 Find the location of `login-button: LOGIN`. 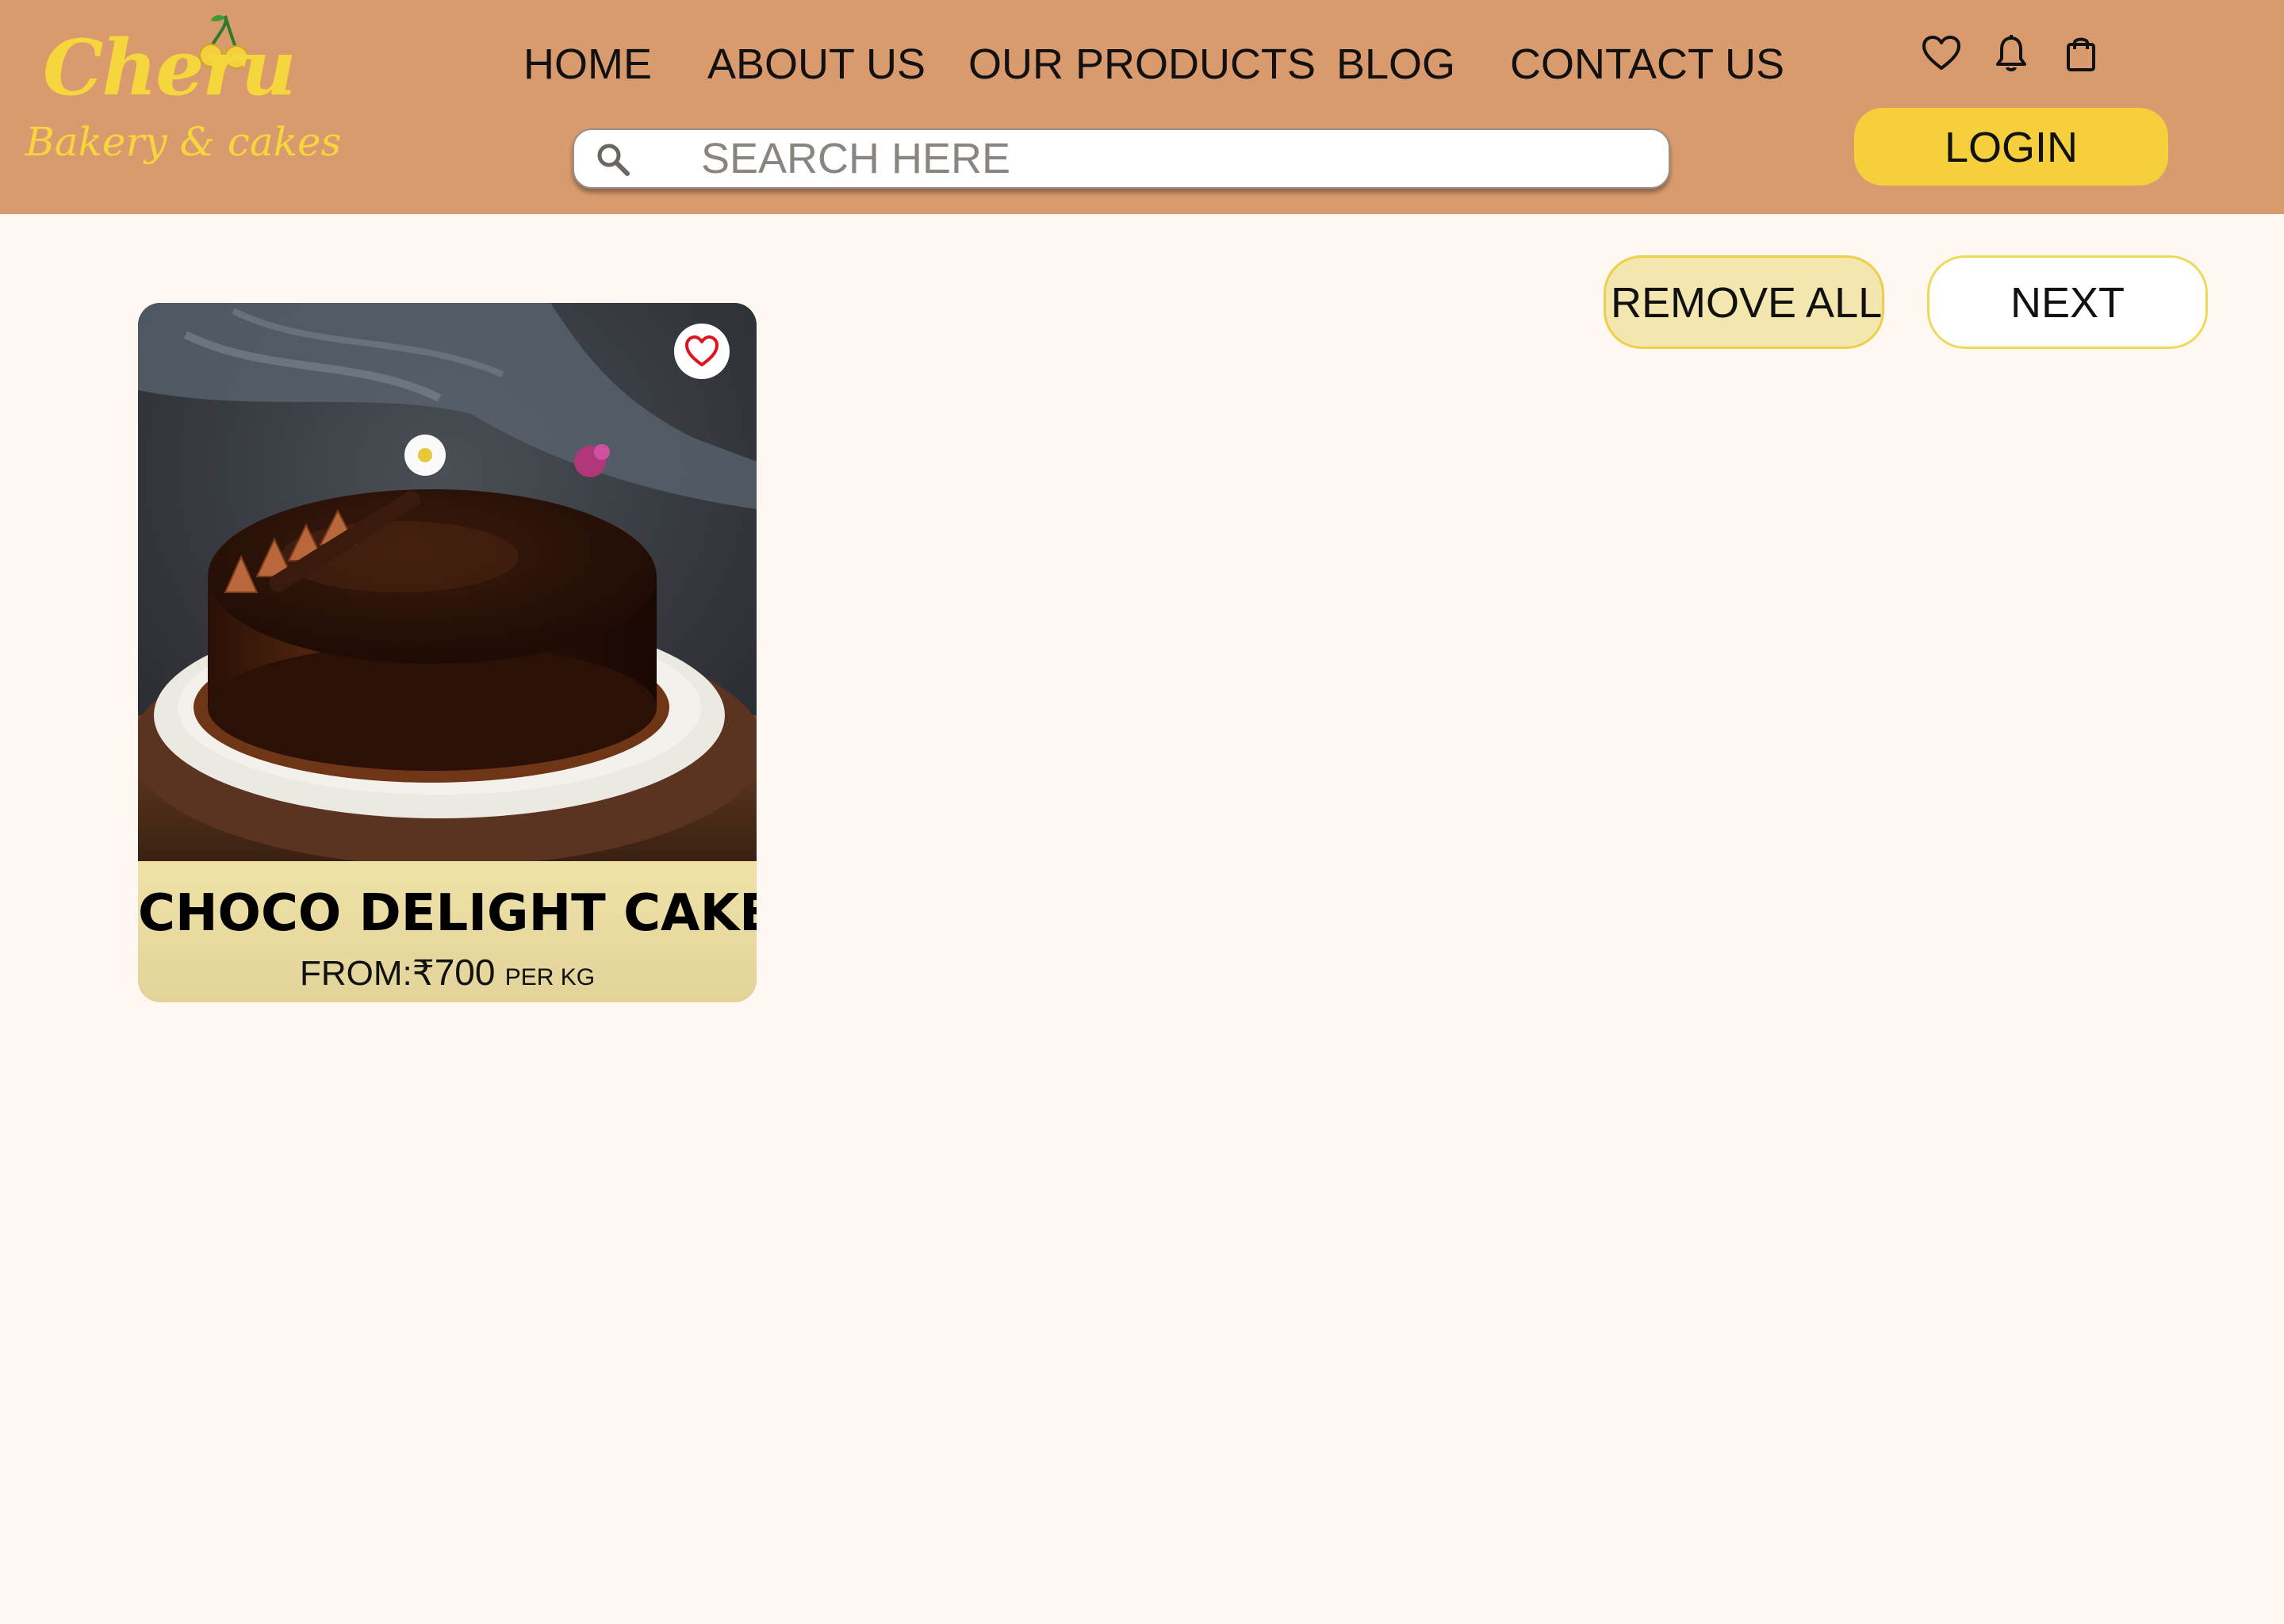

login-button: LOGIN is located at coordinates (2011, 147).